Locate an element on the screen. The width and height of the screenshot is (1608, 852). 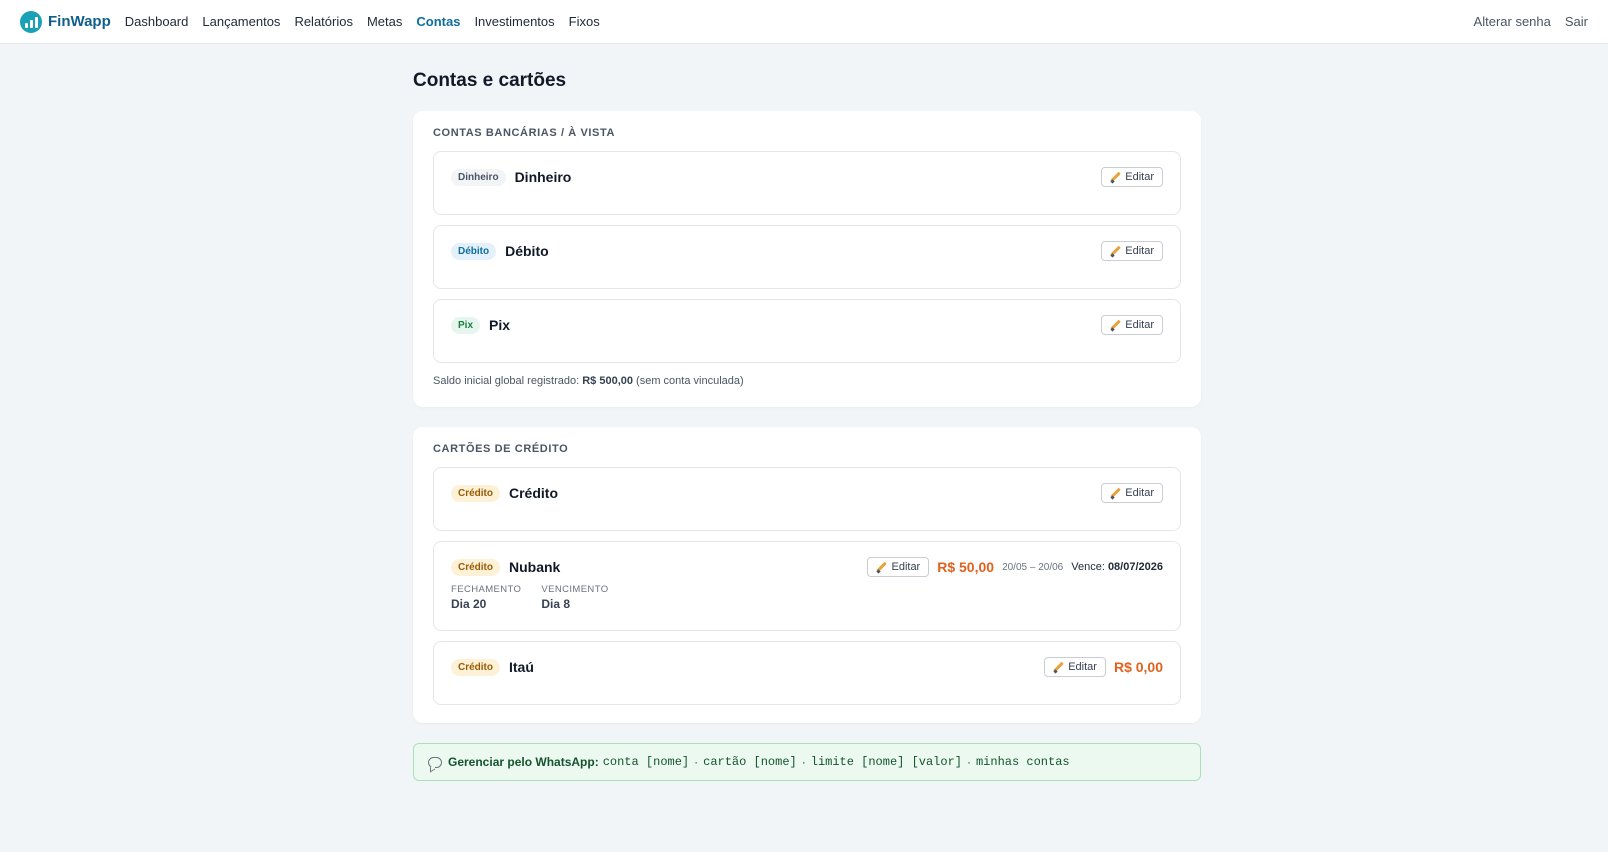
account-card: Débito Débito Editar is located at coordinates (807, 257).